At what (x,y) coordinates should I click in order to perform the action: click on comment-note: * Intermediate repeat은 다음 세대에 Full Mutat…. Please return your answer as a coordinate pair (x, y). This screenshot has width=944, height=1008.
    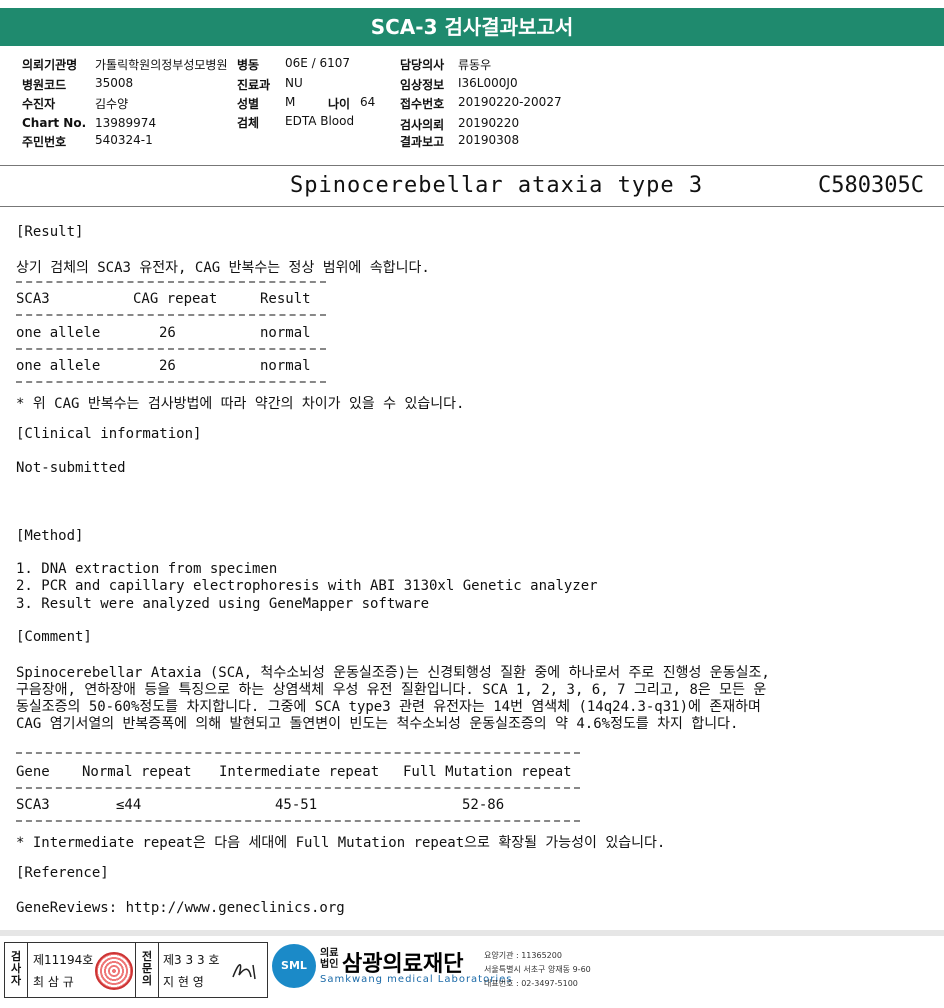
    Looking at the image, I should click on (341, 843).